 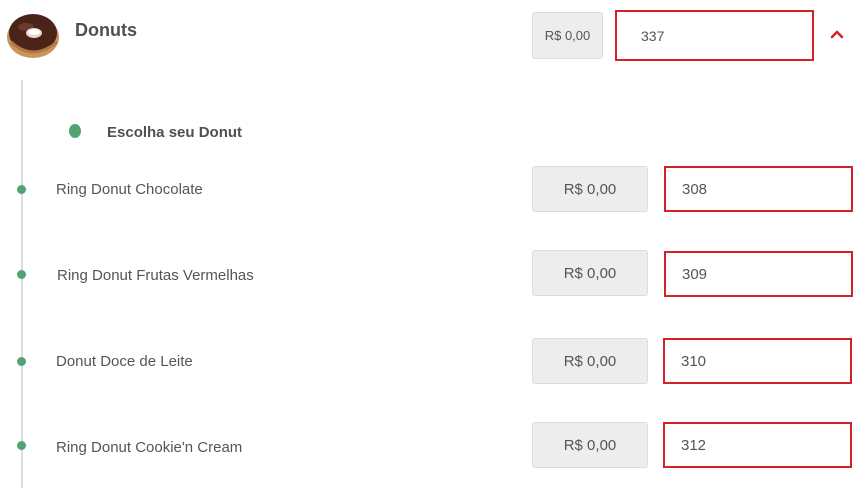 What do you see at coordinates (757, 445) in the screenshot?
I see `item-code-field: 312` at bounding box center [757, 445].